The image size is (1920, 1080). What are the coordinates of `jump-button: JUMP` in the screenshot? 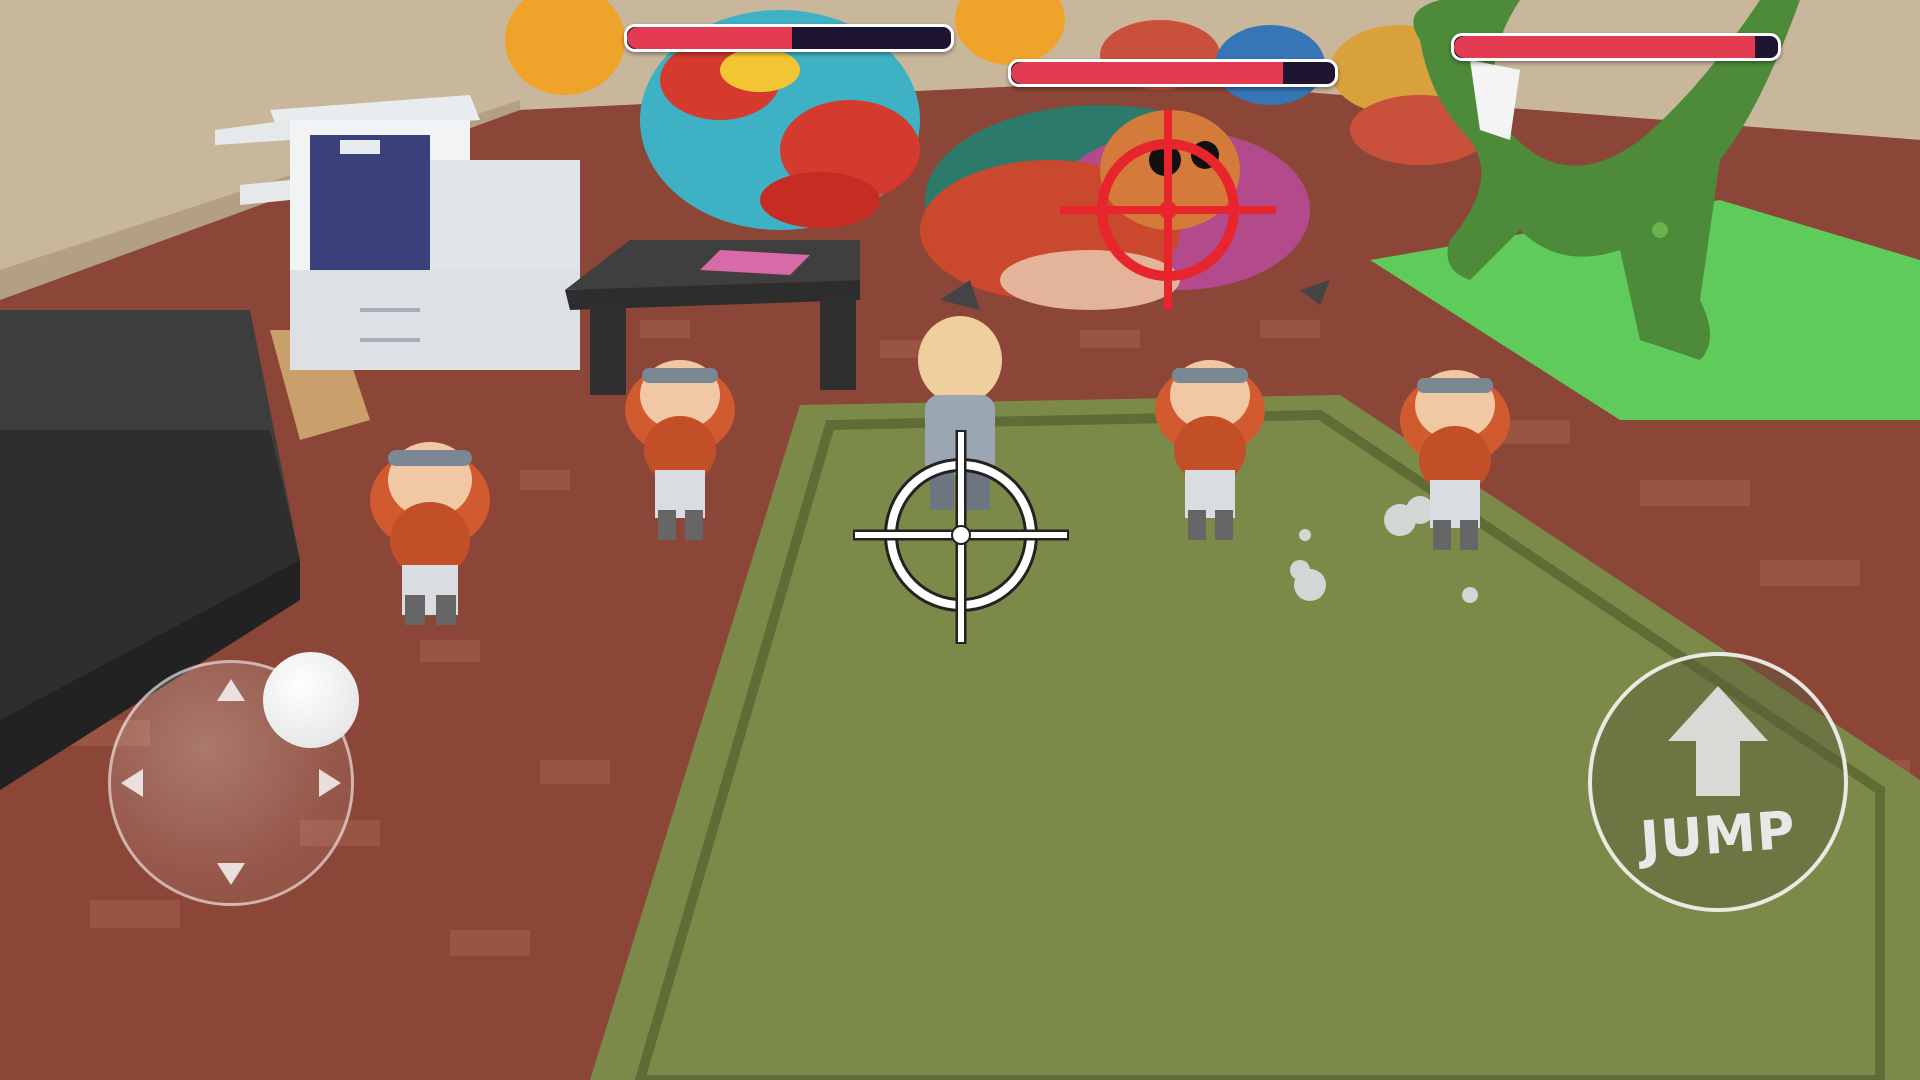 It's located at (1718, 782).